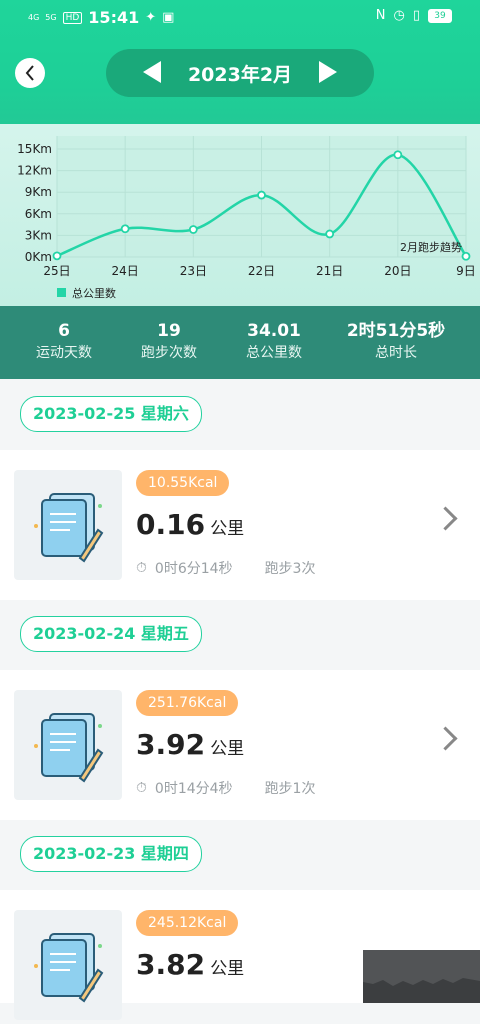 Image resolution: width=480 pixels, height=1024 pixels. I want to click on legend-label: 总公里数, so click(94, 293).